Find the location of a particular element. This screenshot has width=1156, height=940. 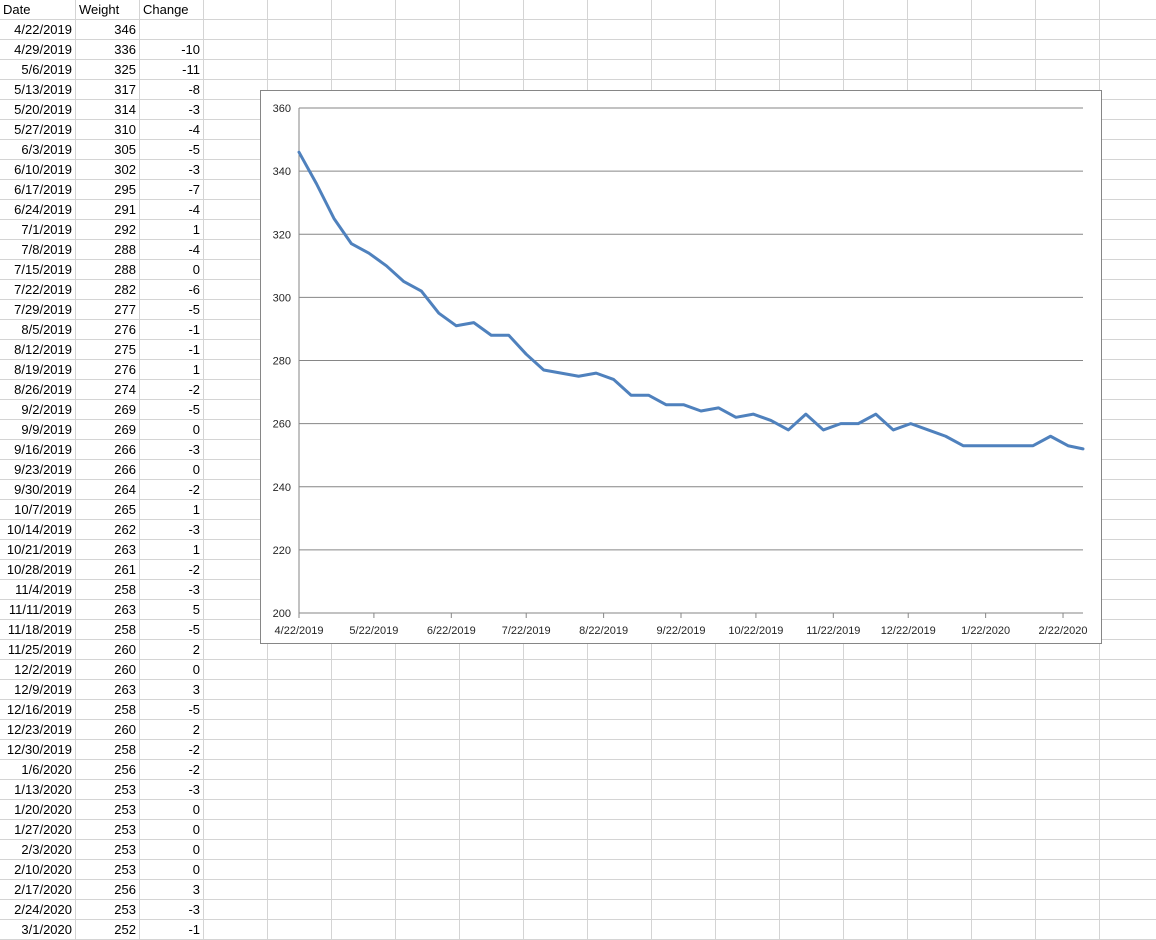

cell-date: 12/16/2019 is located at coordinates (37, 710).